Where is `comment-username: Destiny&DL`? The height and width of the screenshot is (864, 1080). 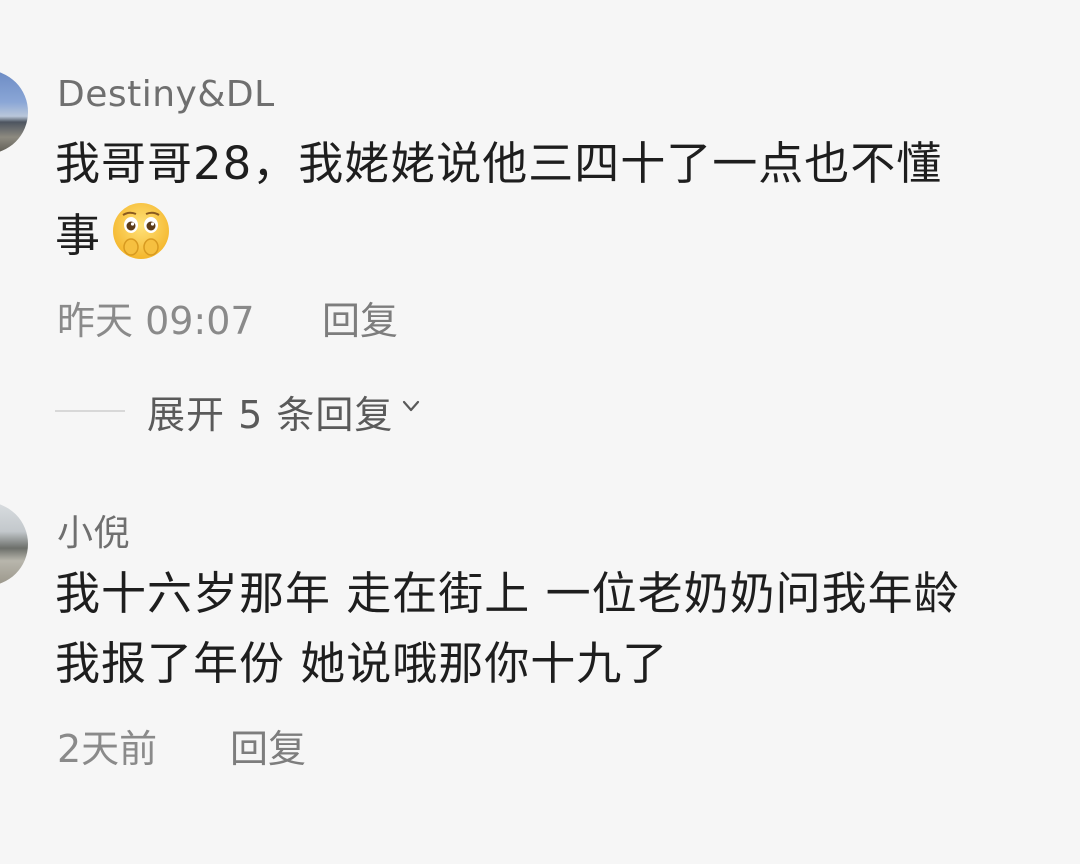 comment-username: Destiny&DL is located at coordinates (166, 94).